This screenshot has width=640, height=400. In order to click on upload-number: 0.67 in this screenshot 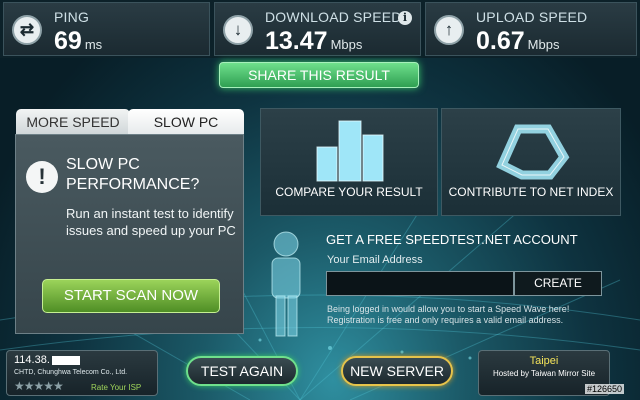, I will do `click(500, 41)`.